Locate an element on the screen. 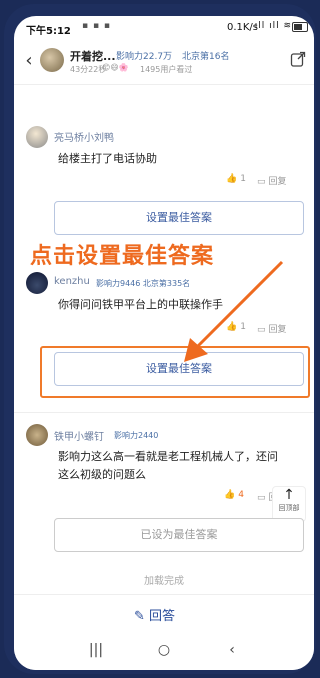  set-best-answer-button: 设置最佳答案 is located at coordinates (179, 218).